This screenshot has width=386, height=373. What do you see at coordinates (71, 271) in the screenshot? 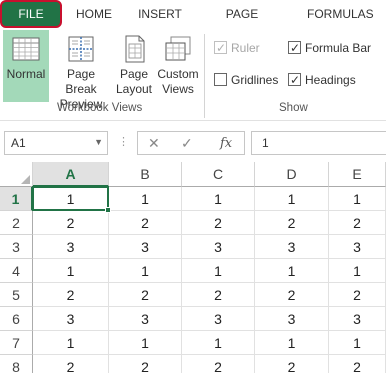
I see `cell-a4: 1` at bounding box center [71, 271].